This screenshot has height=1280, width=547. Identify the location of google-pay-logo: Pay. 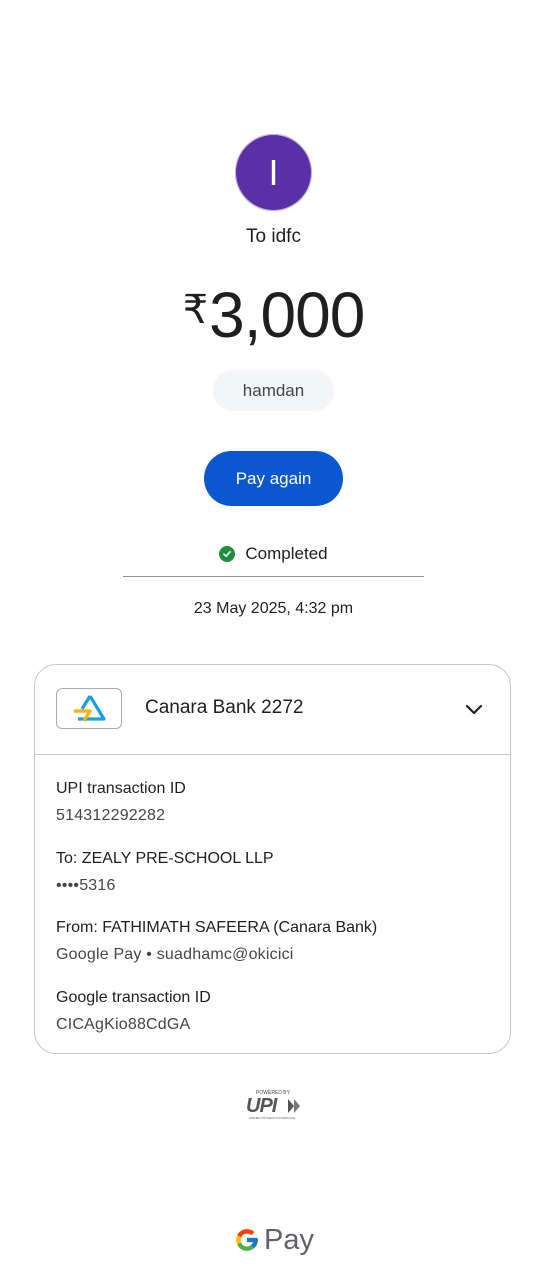
(274, 1240).